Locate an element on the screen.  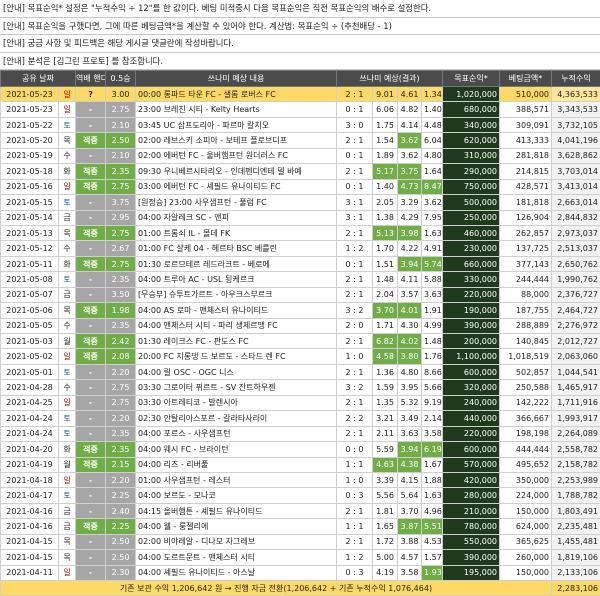
row-odds-home: 1.59 is located at coordinates (385, 387).